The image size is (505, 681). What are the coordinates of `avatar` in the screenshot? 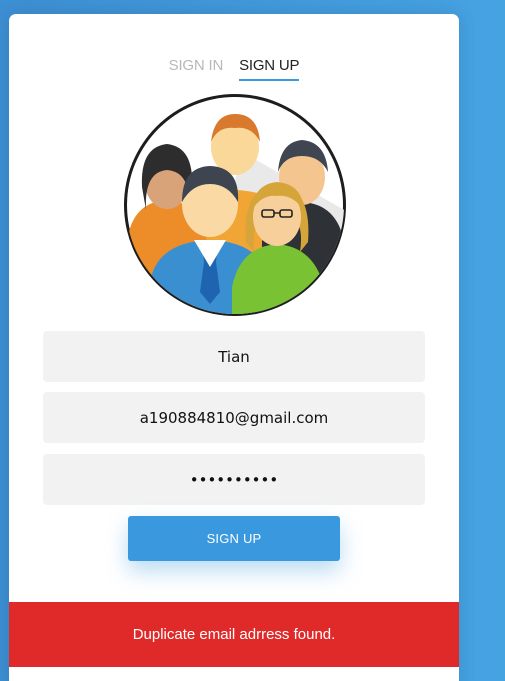 It's located at (235, 205).